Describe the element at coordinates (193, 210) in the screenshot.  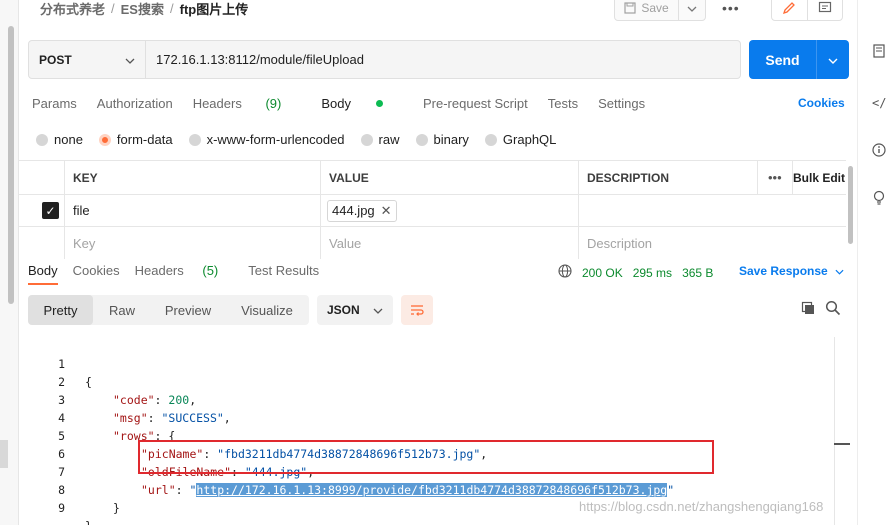
I see `key-cell: file` at that location.